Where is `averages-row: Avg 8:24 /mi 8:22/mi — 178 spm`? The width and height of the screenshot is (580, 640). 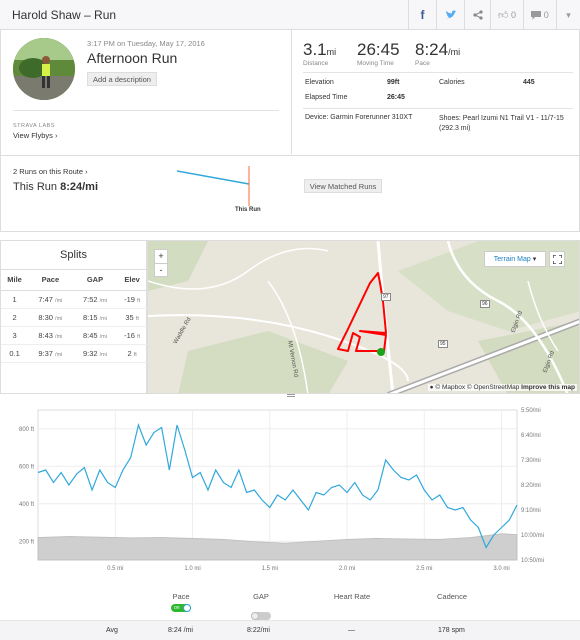 averages-row: Avg 8:24 /mi 8:22/mi — 178 spm is located at coordinates (290, 630).